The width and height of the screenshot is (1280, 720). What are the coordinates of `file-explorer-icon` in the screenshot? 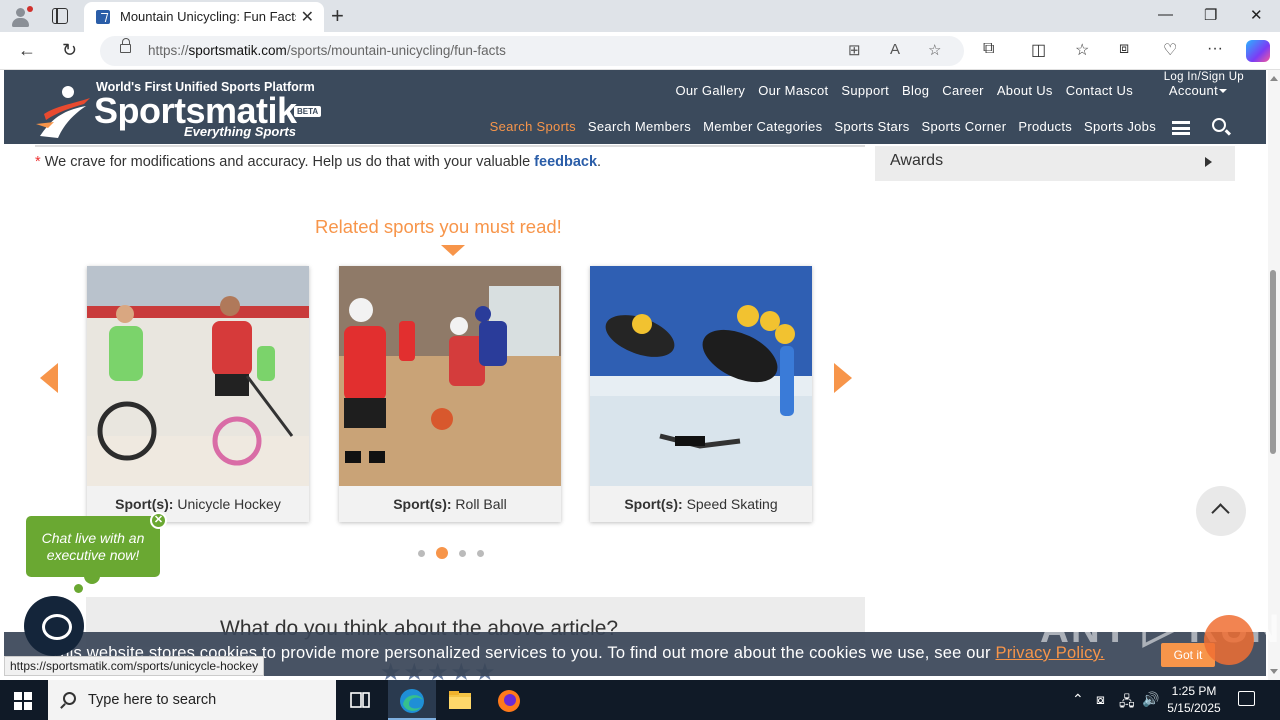 It's located at (459, 700).